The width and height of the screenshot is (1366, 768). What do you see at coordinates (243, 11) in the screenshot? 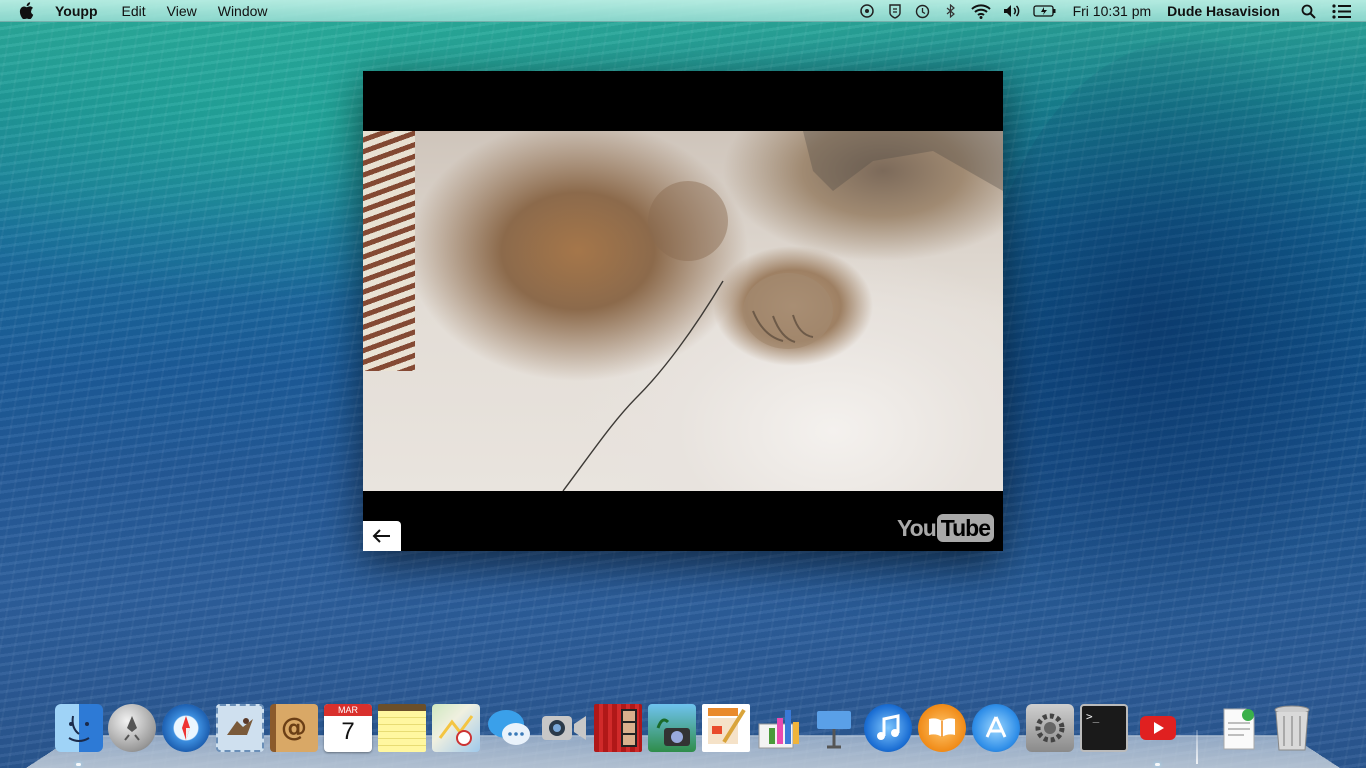
I see `window-menu: Window` at bounding box center [243, 11].